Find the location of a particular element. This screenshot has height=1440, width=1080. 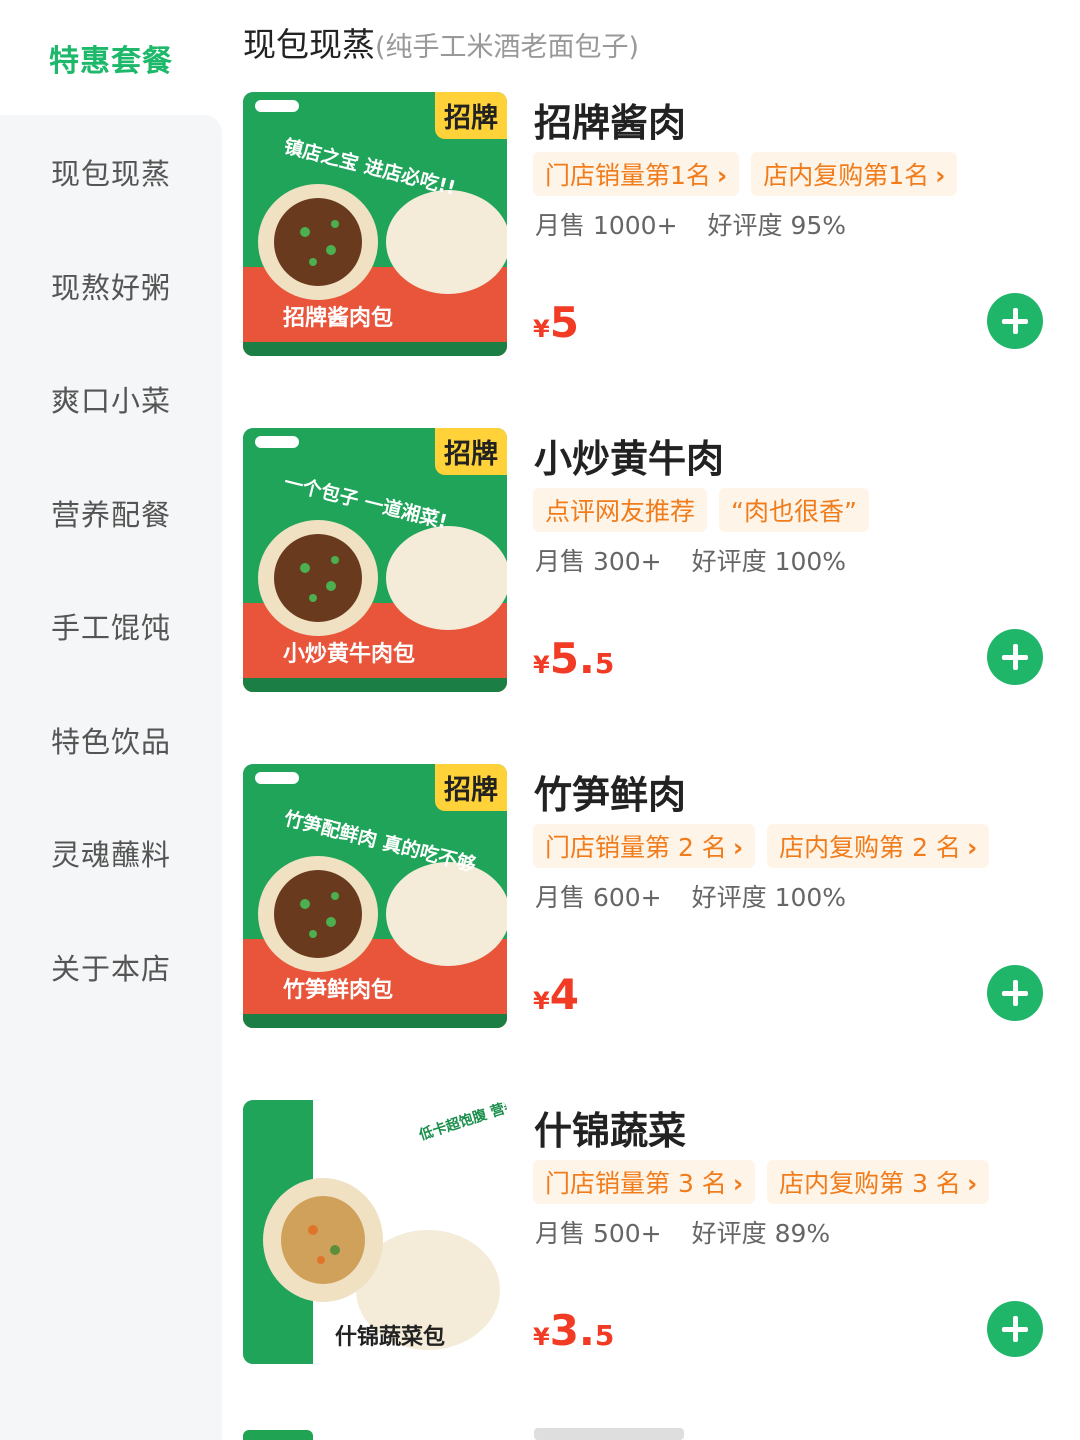

tag-label: 店内复购第 2 名 is located at coordinates (870, 847).